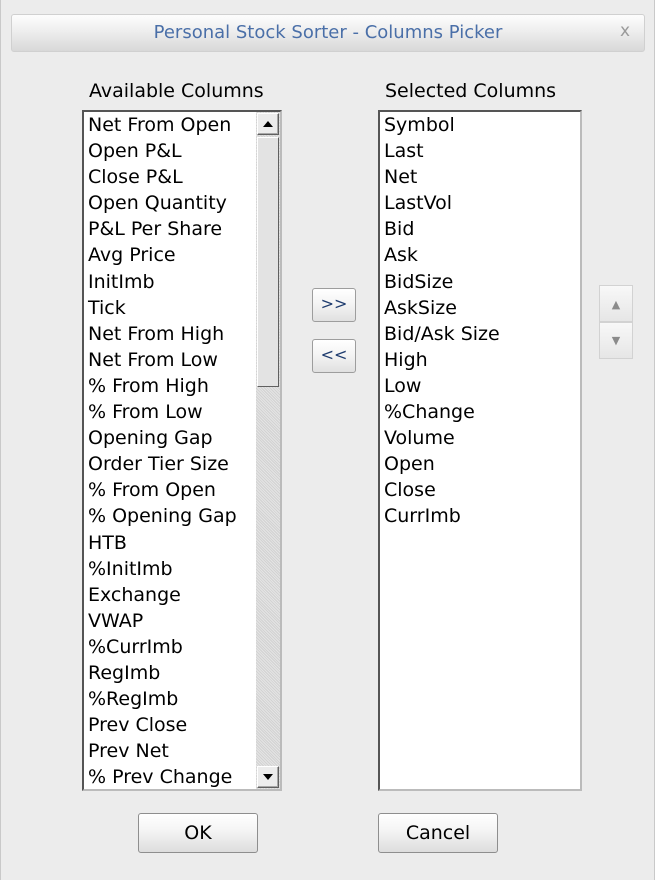 This screenshot has height=880, width=655. I want to click on list-item: Last, so click(480, 151).